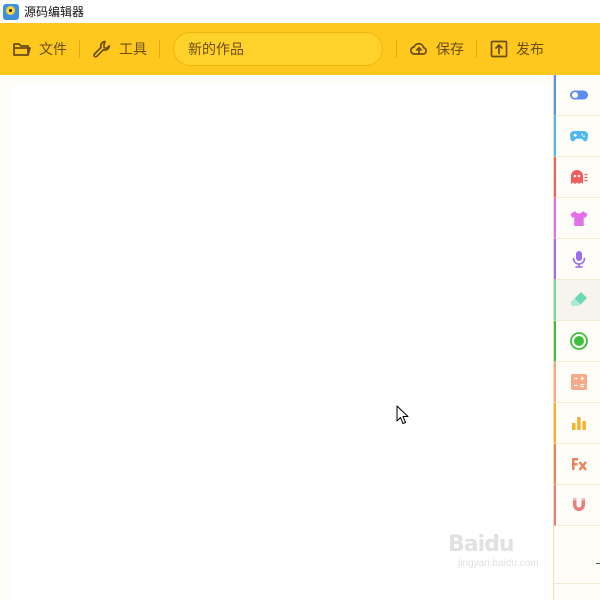 The image size is (600, 600). I want to click on magnet-icon, so click(578, 504).